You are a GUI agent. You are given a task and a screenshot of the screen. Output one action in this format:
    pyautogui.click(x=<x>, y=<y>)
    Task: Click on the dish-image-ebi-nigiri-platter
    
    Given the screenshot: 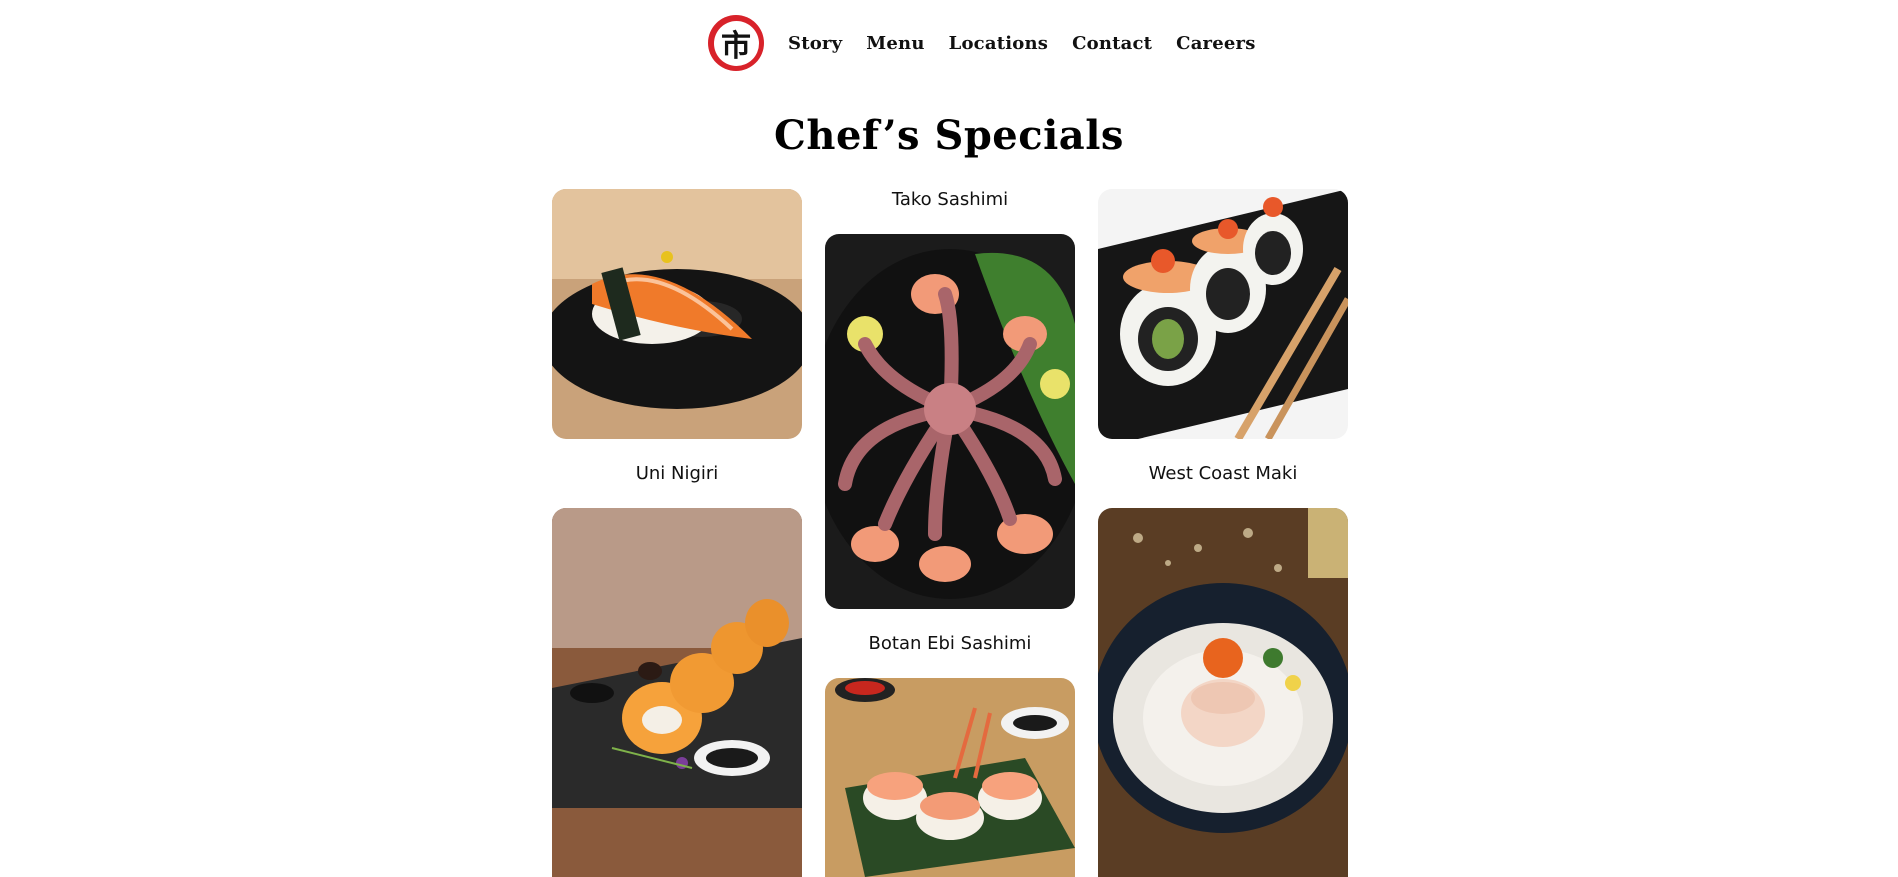 What is the action you would take?
    pyautogui.click(x=950, y=777)
    